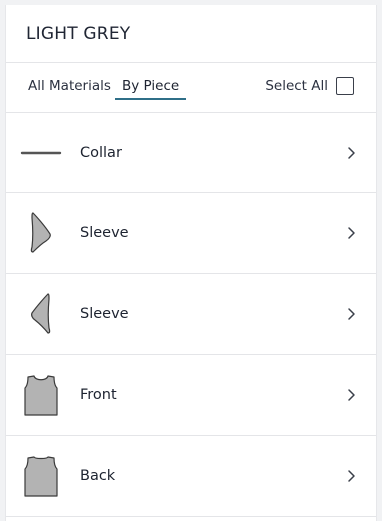  What do you see at coordinates (41, 476) in the screenshot?
I see `back-bodice-icon` at bounding box center [41, 476].